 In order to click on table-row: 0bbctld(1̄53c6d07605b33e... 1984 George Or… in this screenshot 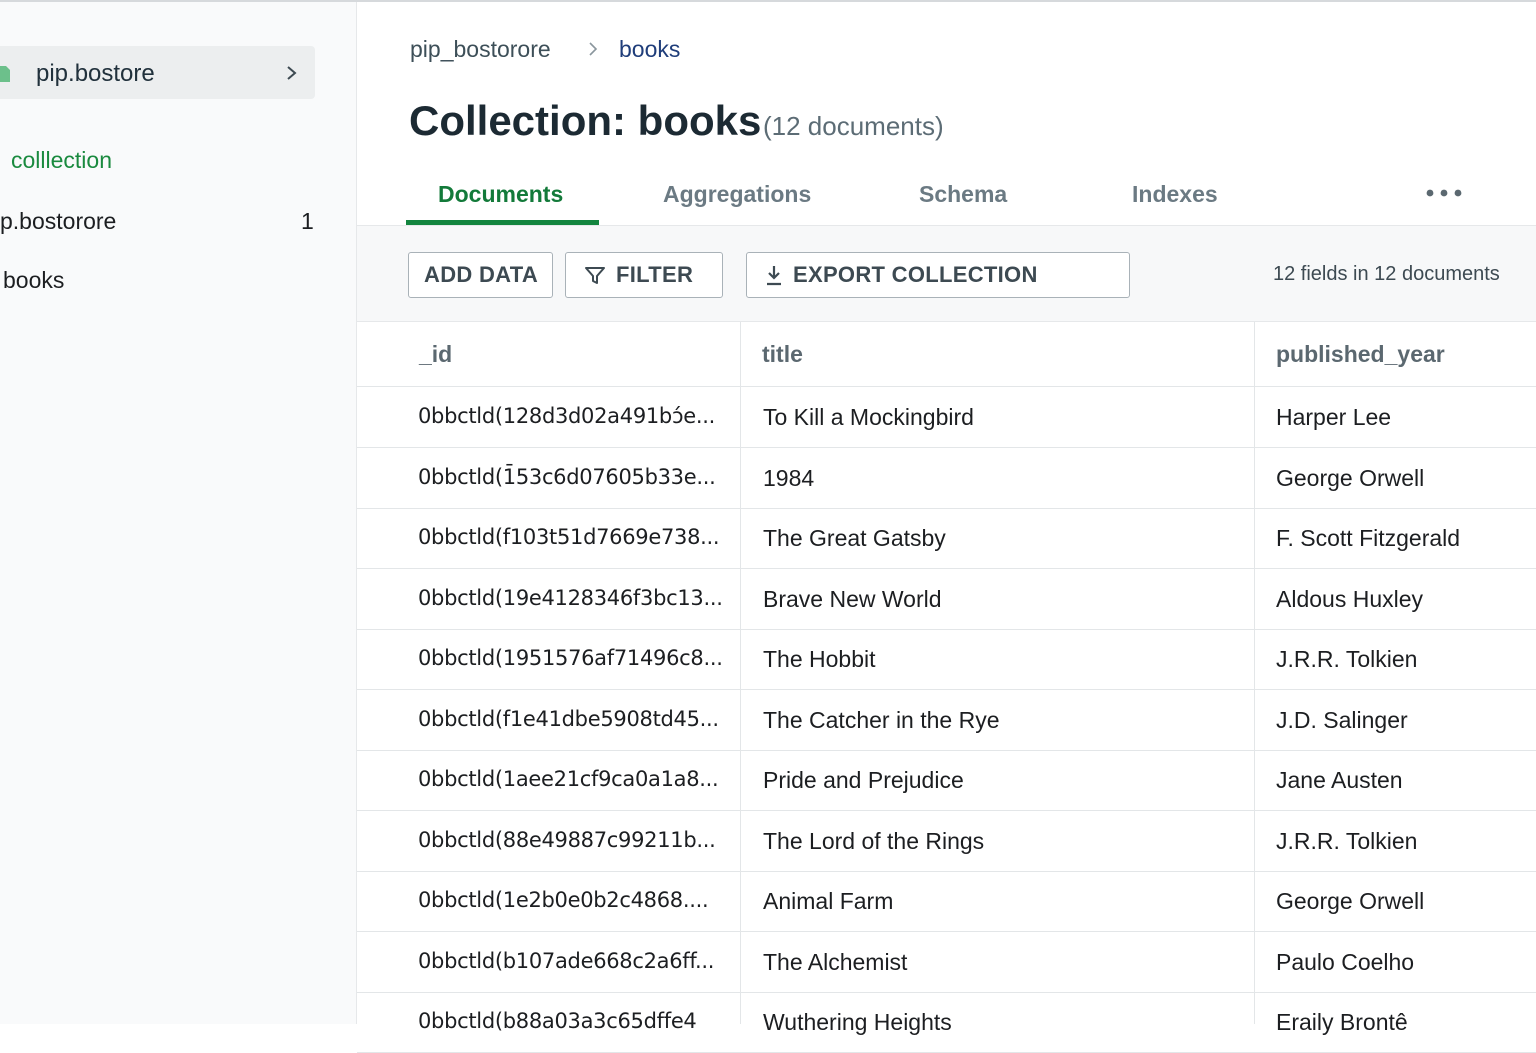, I will do `click(946, 478)`.